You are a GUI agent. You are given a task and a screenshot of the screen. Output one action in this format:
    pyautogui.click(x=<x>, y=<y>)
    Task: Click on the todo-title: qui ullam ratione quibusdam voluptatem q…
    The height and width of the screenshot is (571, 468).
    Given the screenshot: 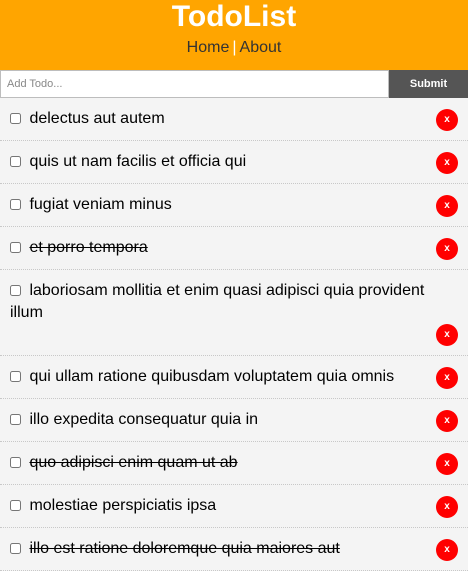 What is the action you would take?
    pyautogui.click(x=212, y=376)
    